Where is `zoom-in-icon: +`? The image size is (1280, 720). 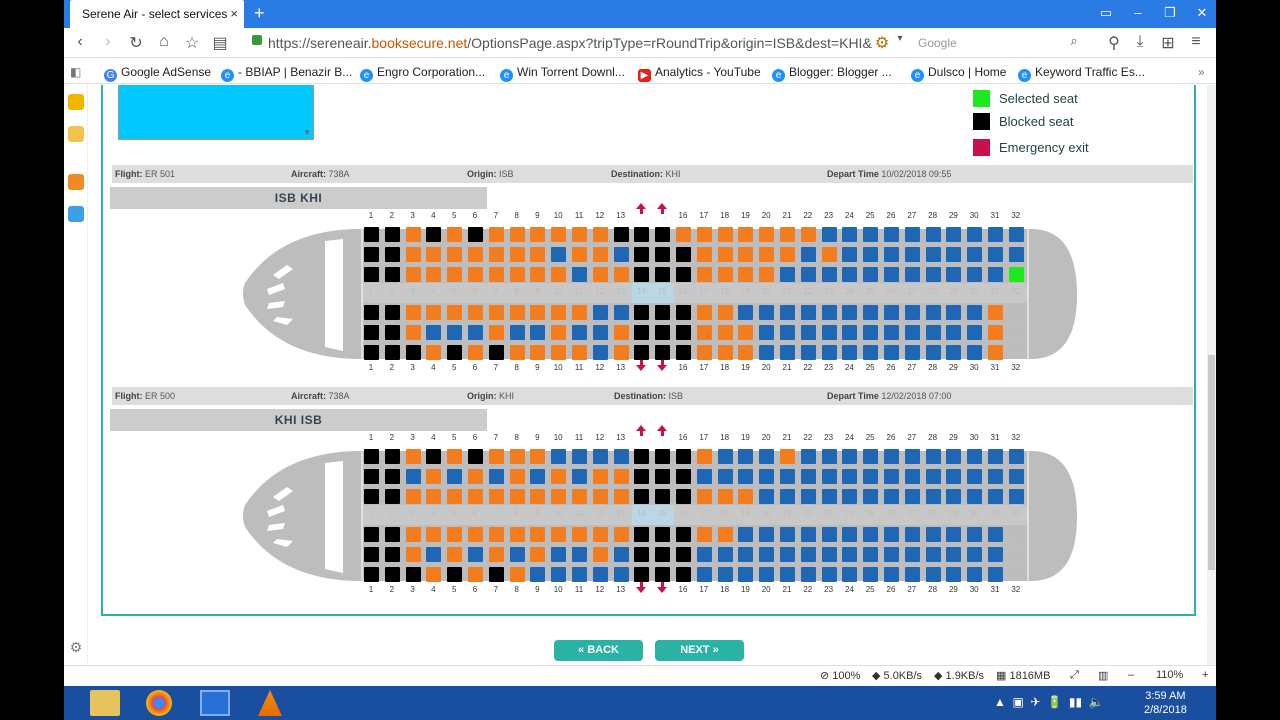
zoom-in-icon: + is located at coordinates (1205, 675).